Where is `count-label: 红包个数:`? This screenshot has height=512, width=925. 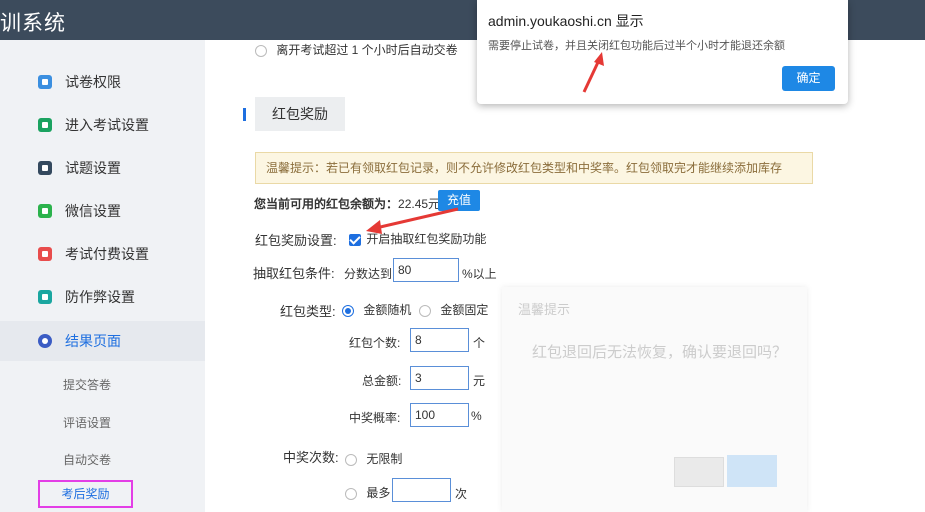 count-label: 红包个数: is located at coordinates (375, 343).